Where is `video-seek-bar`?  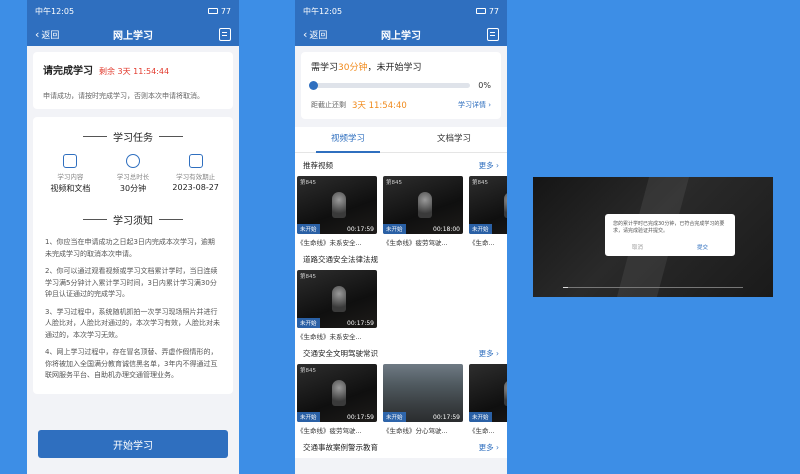
video-seek-bar is located at coordinates (653, 287).